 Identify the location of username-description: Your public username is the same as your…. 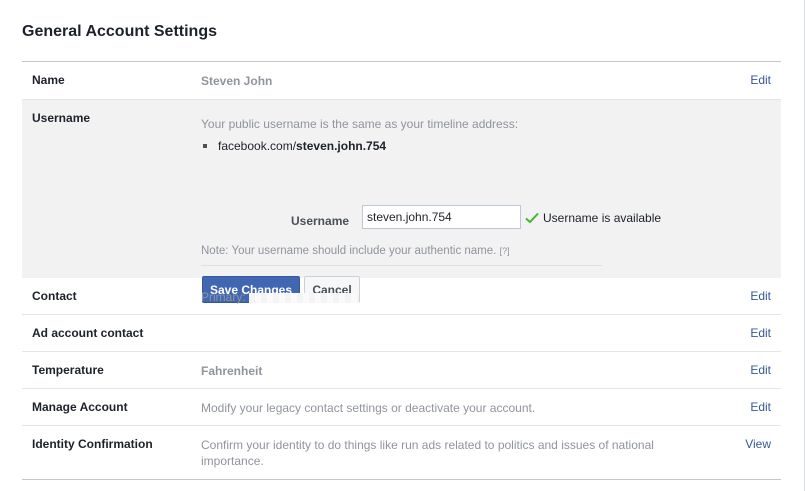
(360, 124).